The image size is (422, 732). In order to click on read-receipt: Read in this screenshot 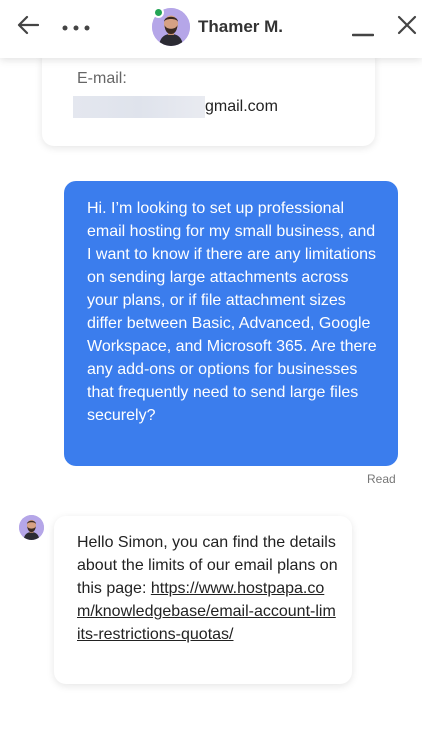, I will do `click(381, 479)`.